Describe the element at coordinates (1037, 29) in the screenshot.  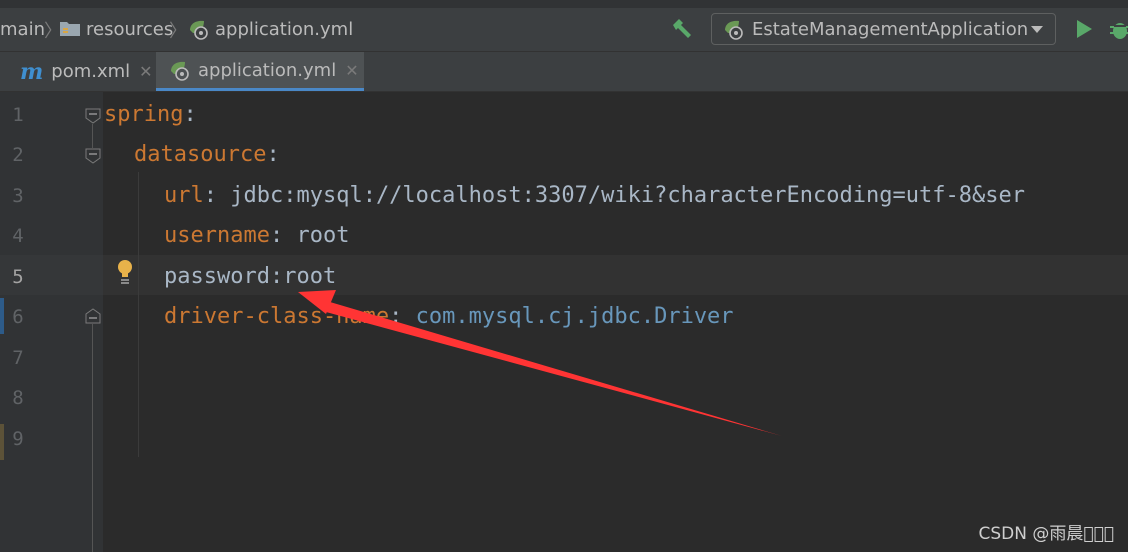
I see `chevron-down-icon` at that location.